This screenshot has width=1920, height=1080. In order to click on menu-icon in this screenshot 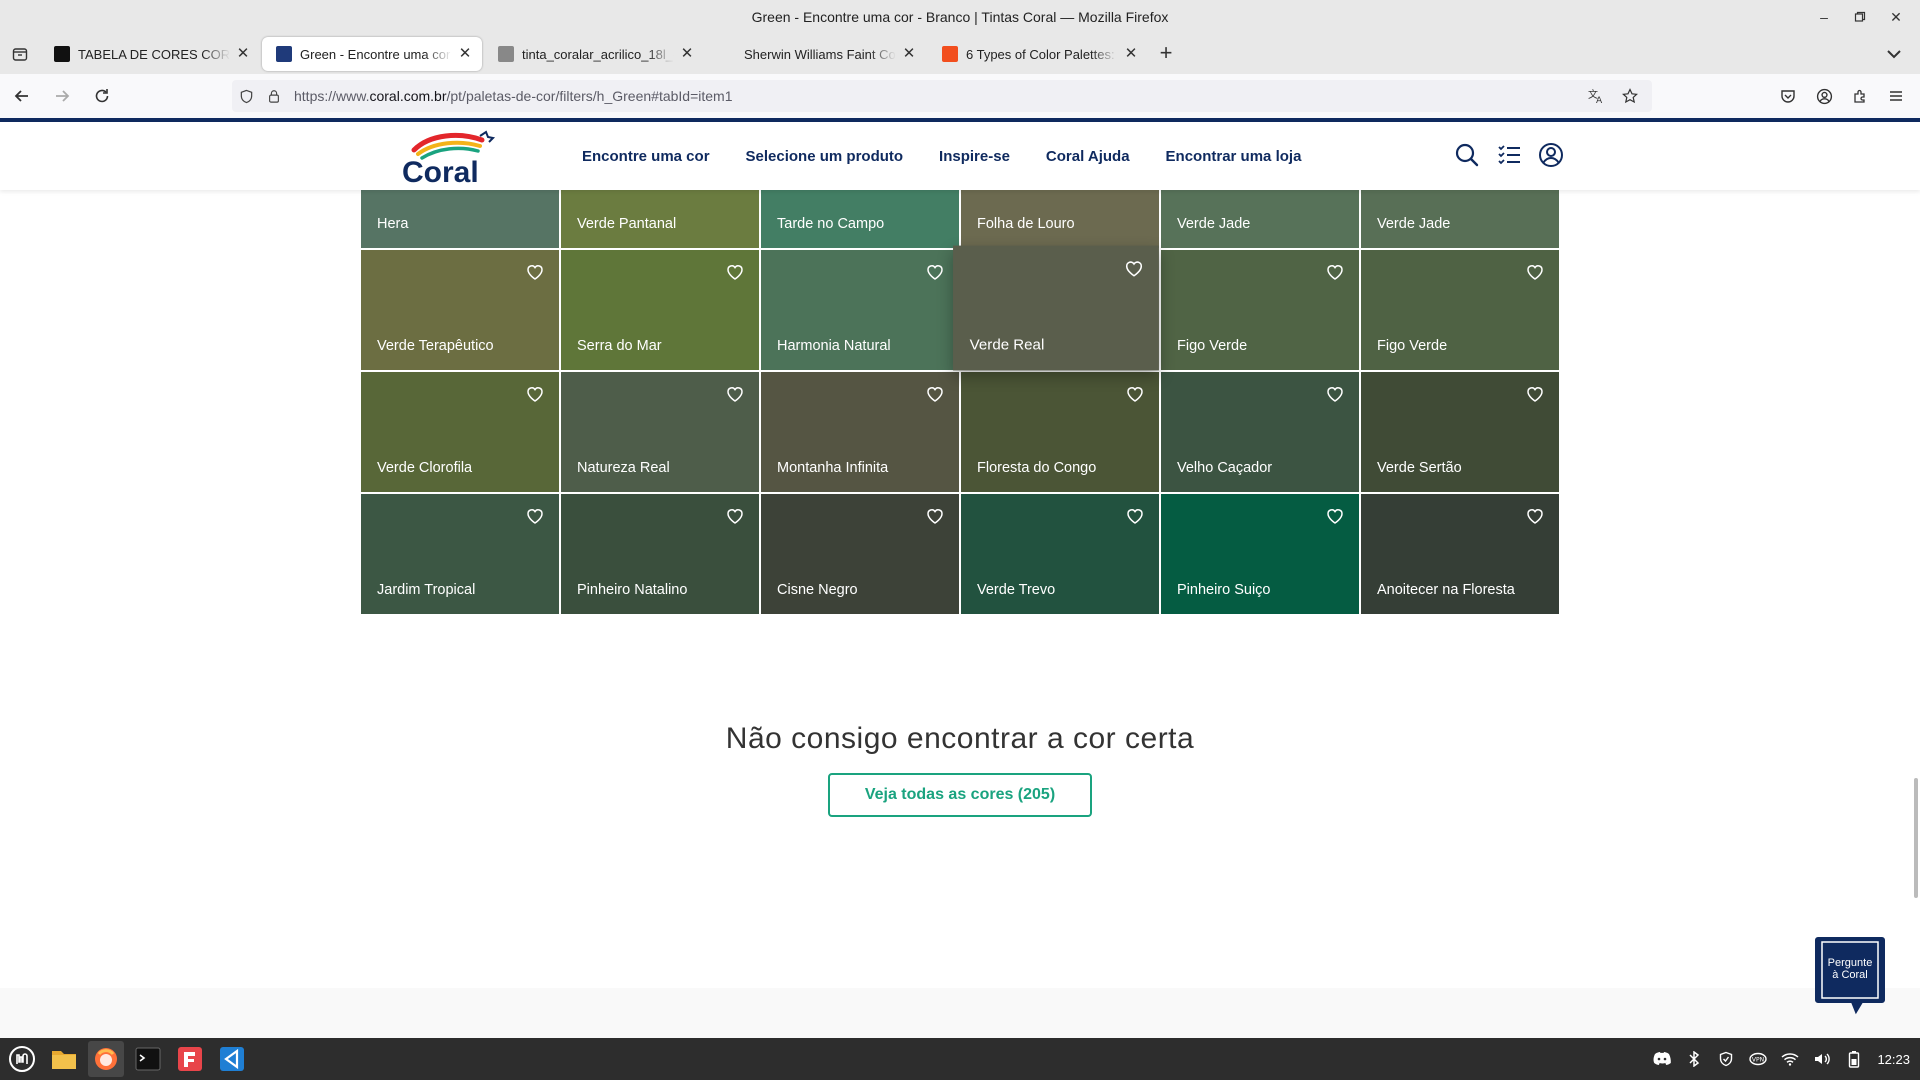, I will do `click(1896, 96)`.